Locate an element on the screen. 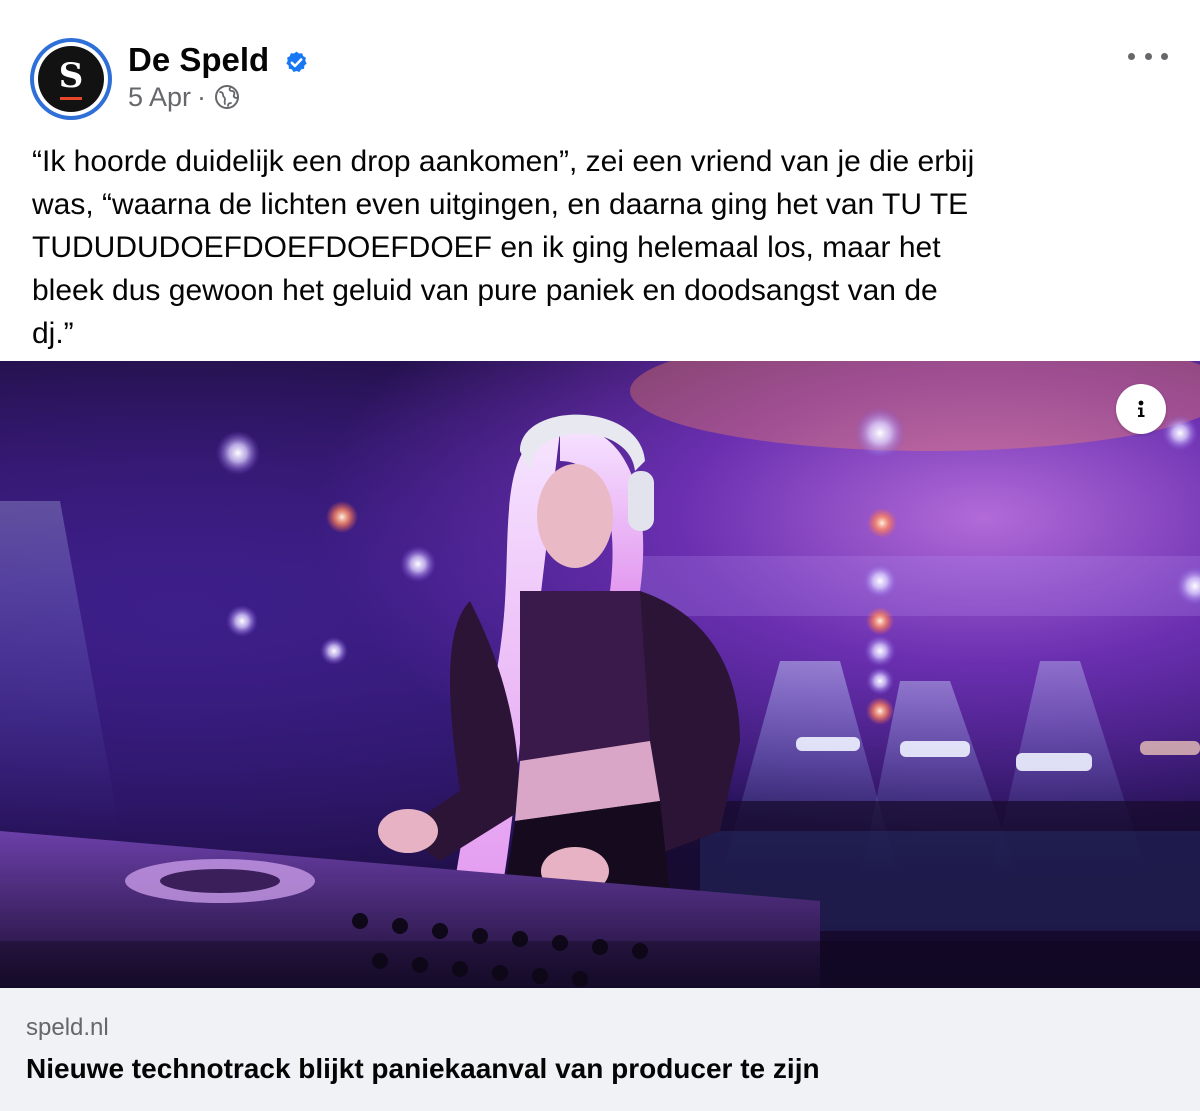 This screenshot has height=1111, width=1200. globe-icon is located at coordinates (227, 97).